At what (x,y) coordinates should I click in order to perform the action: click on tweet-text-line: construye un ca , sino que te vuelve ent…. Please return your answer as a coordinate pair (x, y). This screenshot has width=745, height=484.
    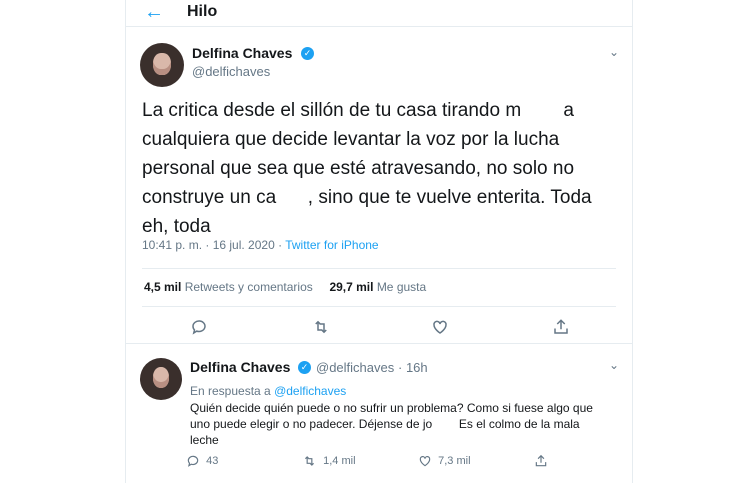
    Looking at the image, I should click on (367, 197).